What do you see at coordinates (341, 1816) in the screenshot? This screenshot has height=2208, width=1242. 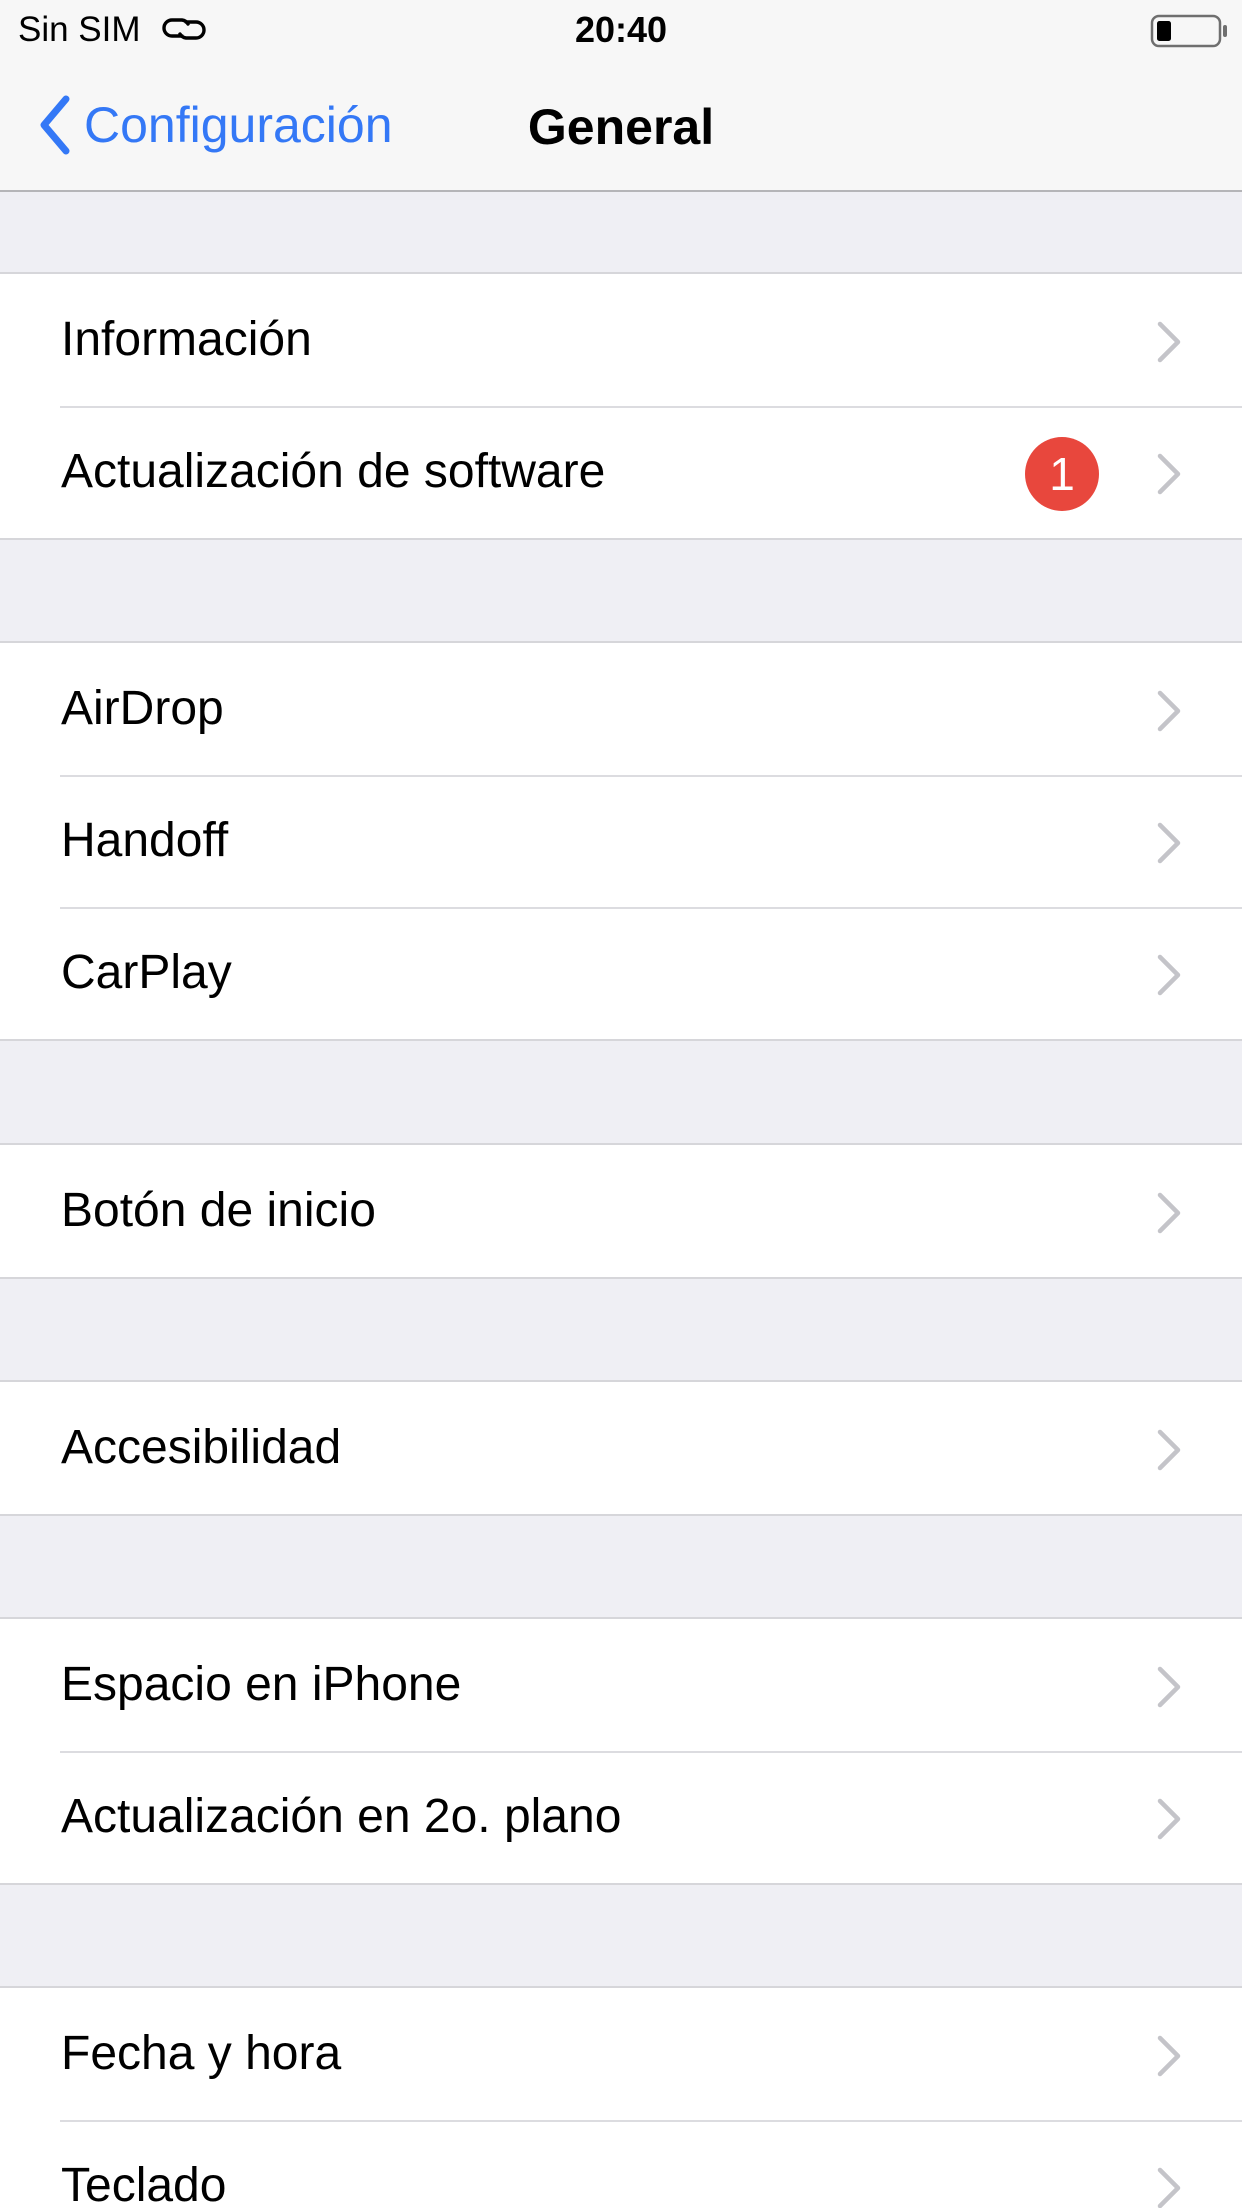 I see `row-label: Actualización en 2o. plano` at bounding box center [341, 1816].